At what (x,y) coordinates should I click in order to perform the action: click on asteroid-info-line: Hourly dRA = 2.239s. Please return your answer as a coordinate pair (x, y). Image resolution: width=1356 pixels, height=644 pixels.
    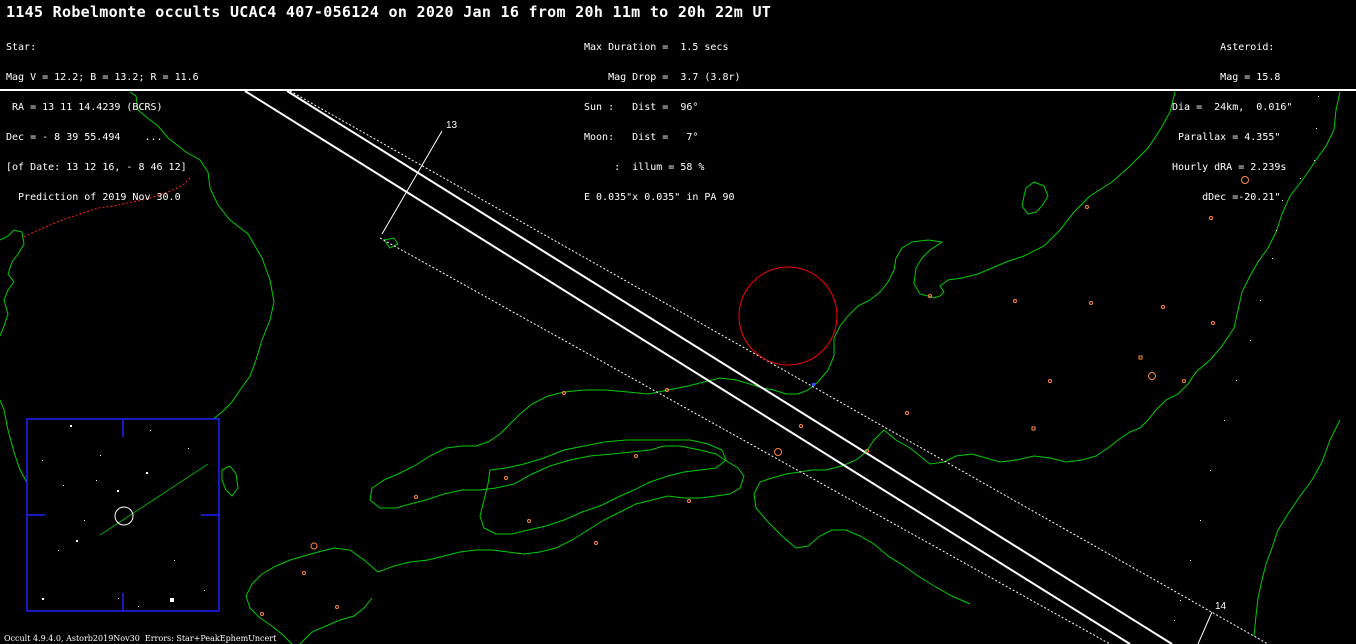
    Looking at the image, I should click on (1232, 167).